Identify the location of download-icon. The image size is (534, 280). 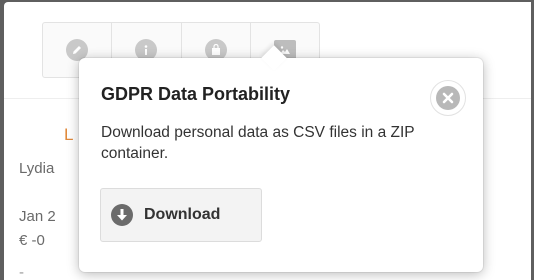
(122, 215).